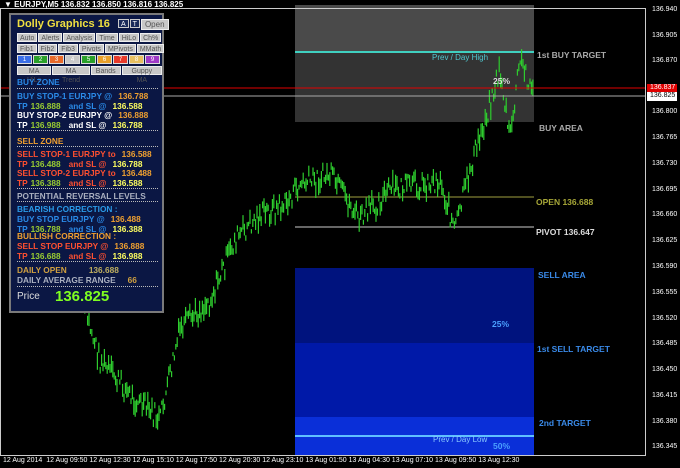  I want to click on y-tick-label: 136.415, so click(665, 395).